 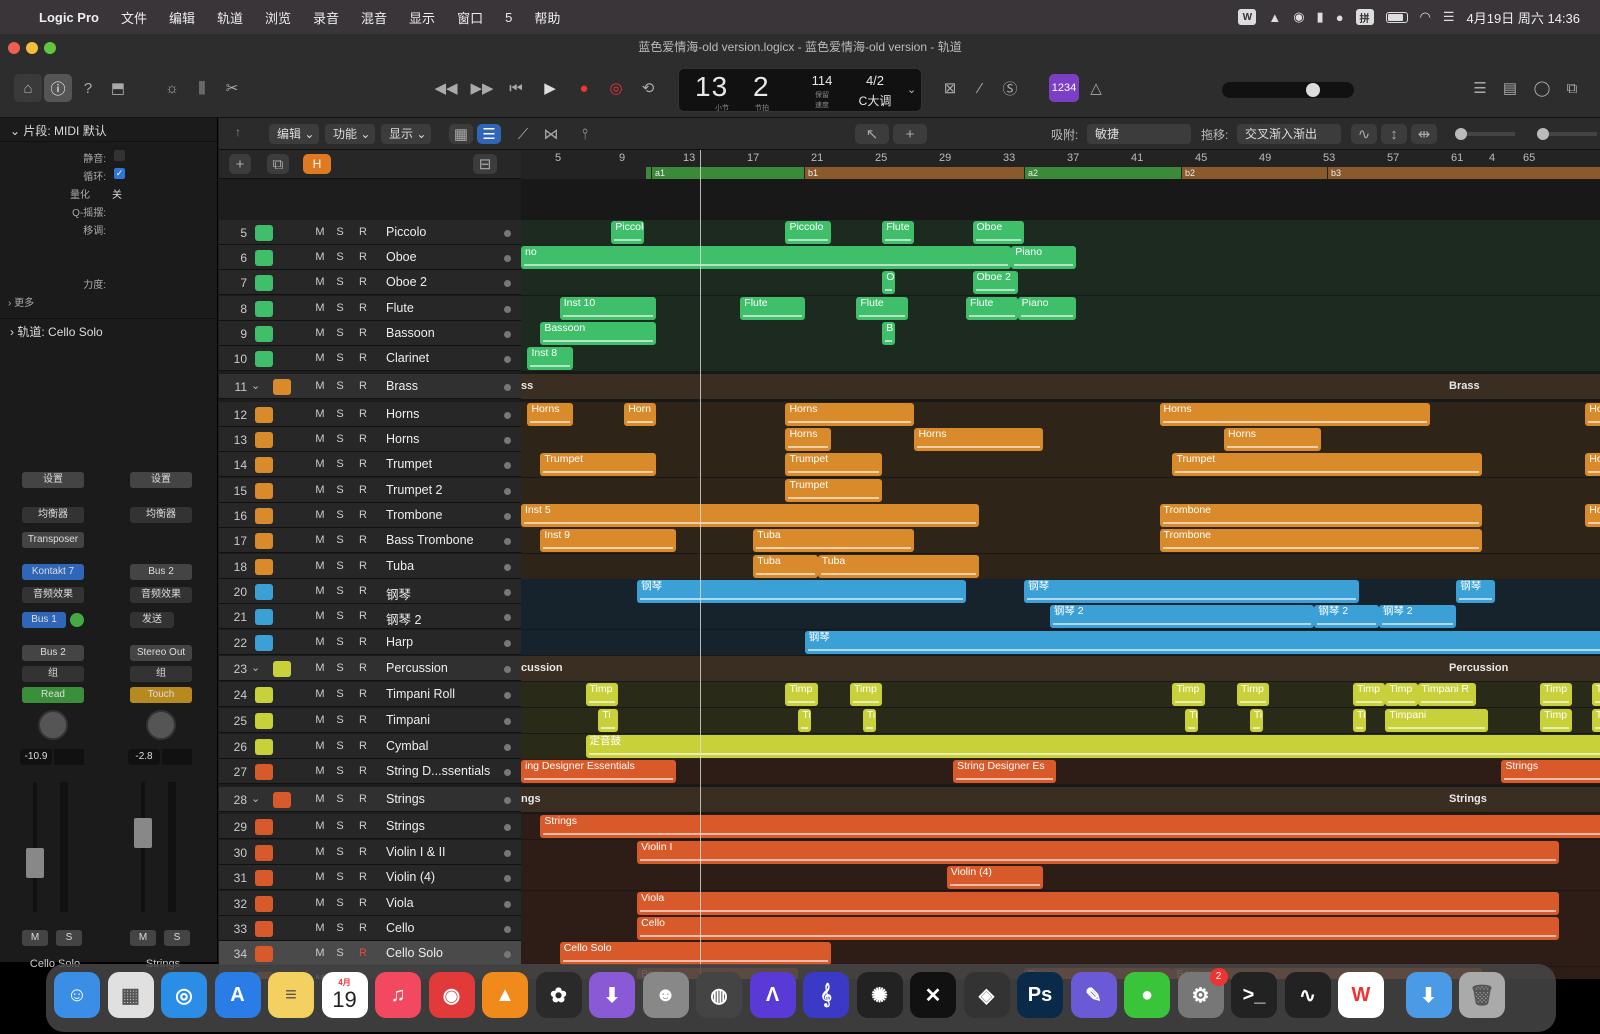 What do you see at coordinates (750, 515) in the screenshot?
I see `midi-region: Inst 5` at bounding box center [750, 515].